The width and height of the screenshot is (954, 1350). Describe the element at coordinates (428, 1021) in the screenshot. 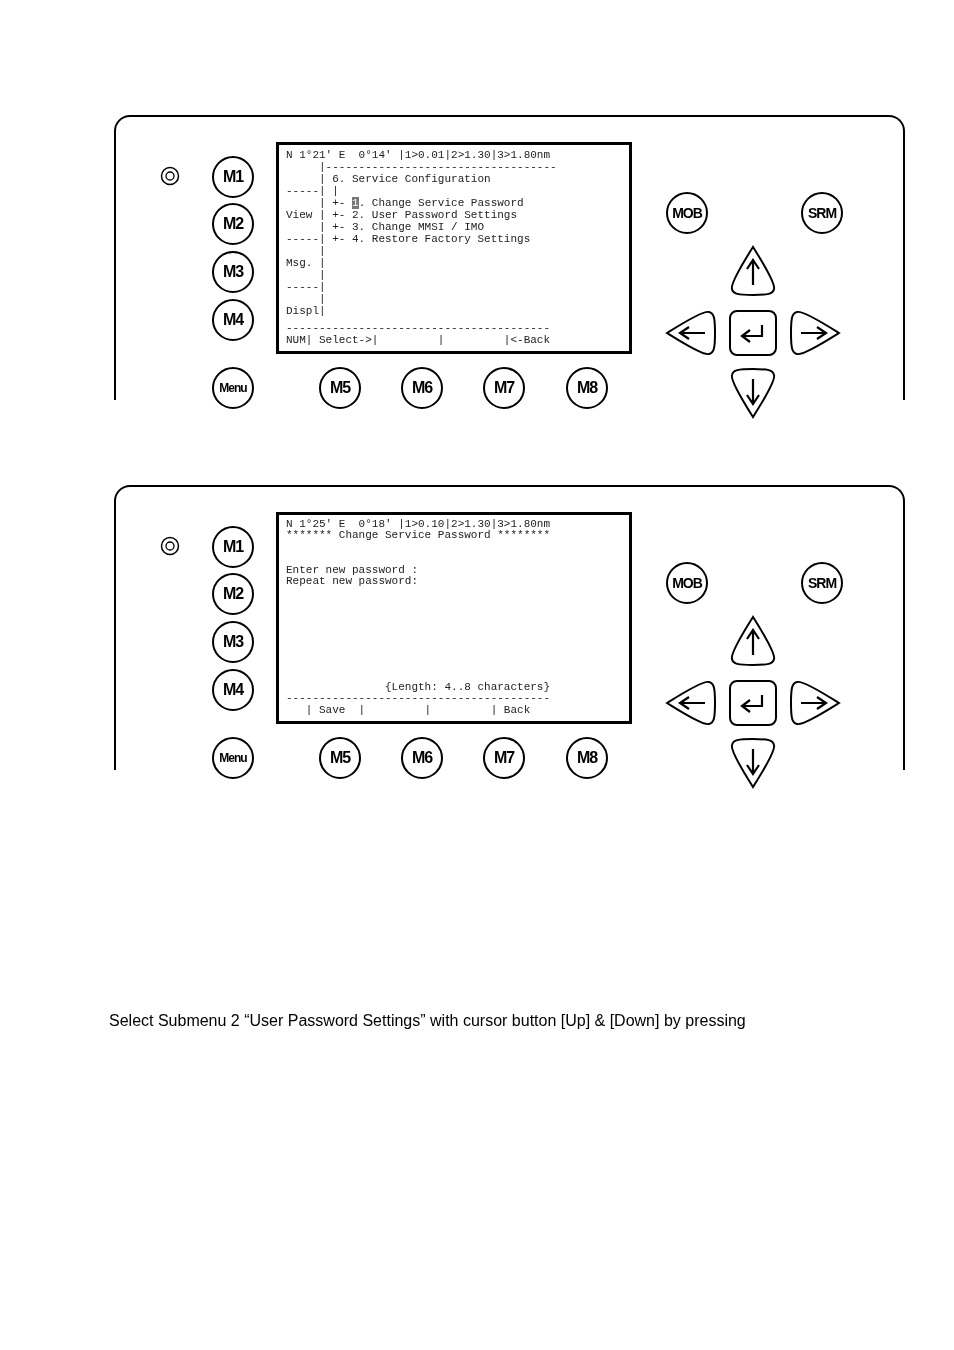

I see `instruction-text: Select Submenu 2 “User Password Settings” with cursor button [Up] & [Down] by pressing` at that location.